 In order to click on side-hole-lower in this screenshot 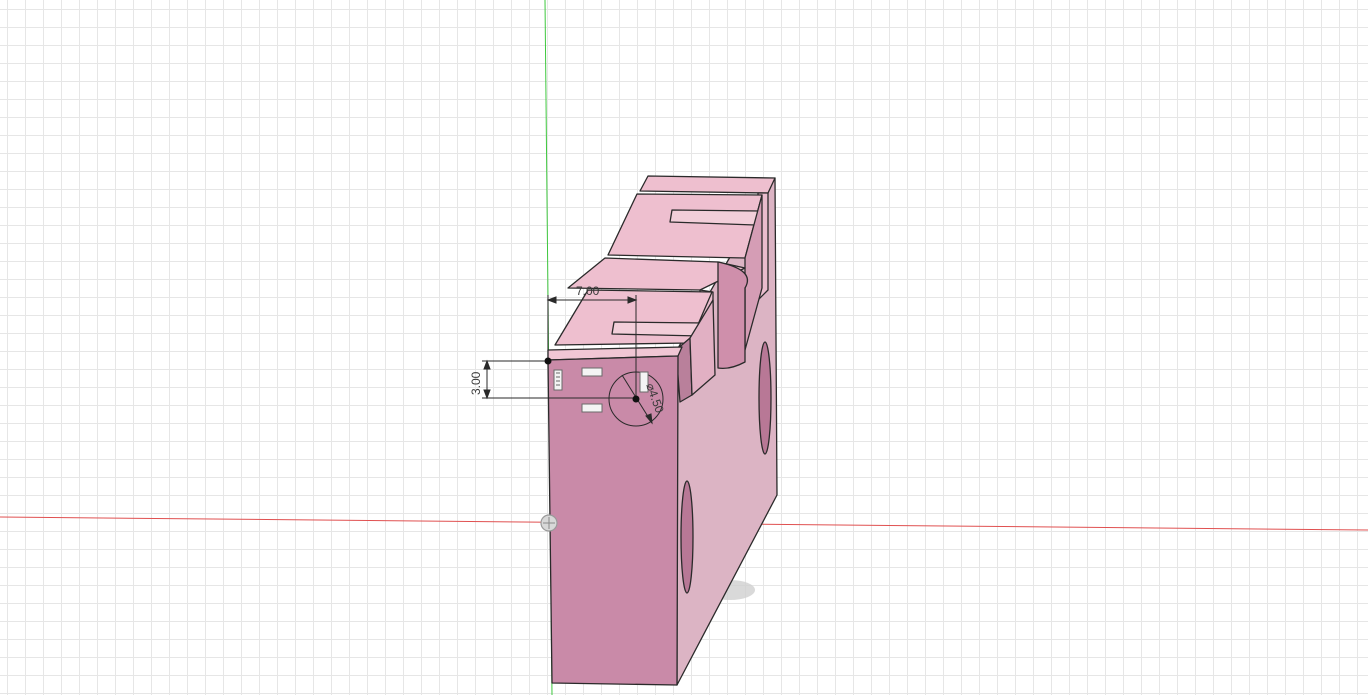, I will do `click(687, 537)`.